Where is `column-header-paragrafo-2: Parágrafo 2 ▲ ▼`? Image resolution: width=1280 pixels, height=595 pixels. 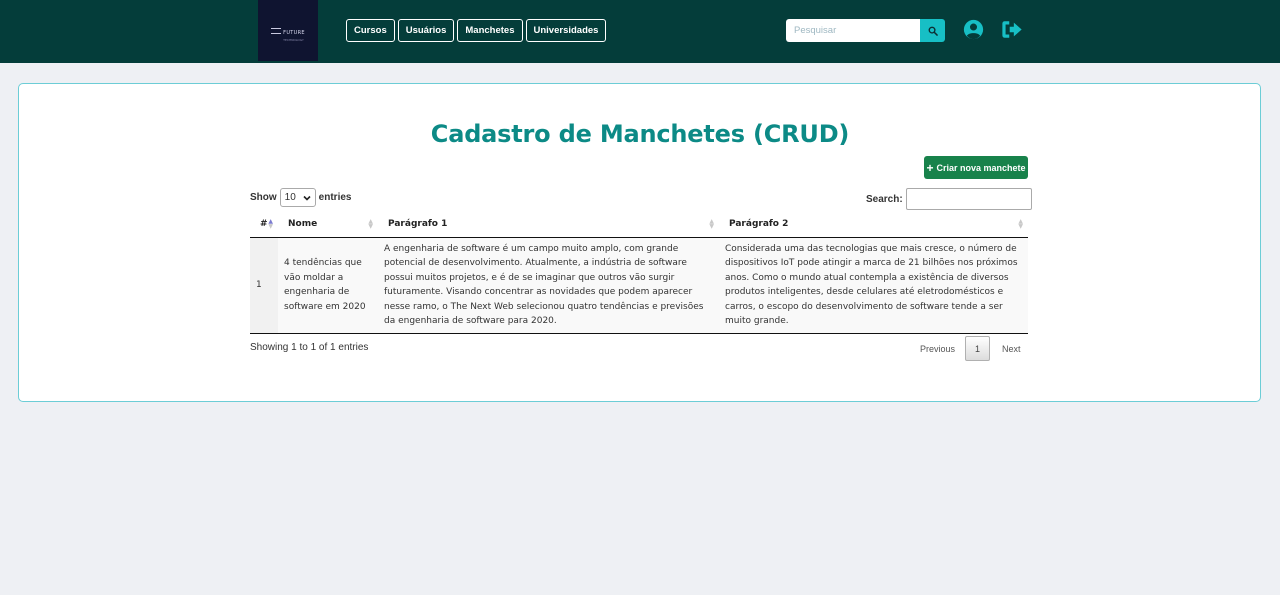
column-header-paragrafo-2: Parágrafo 2 ▲ ▼ is located at coordinates (873, 225).